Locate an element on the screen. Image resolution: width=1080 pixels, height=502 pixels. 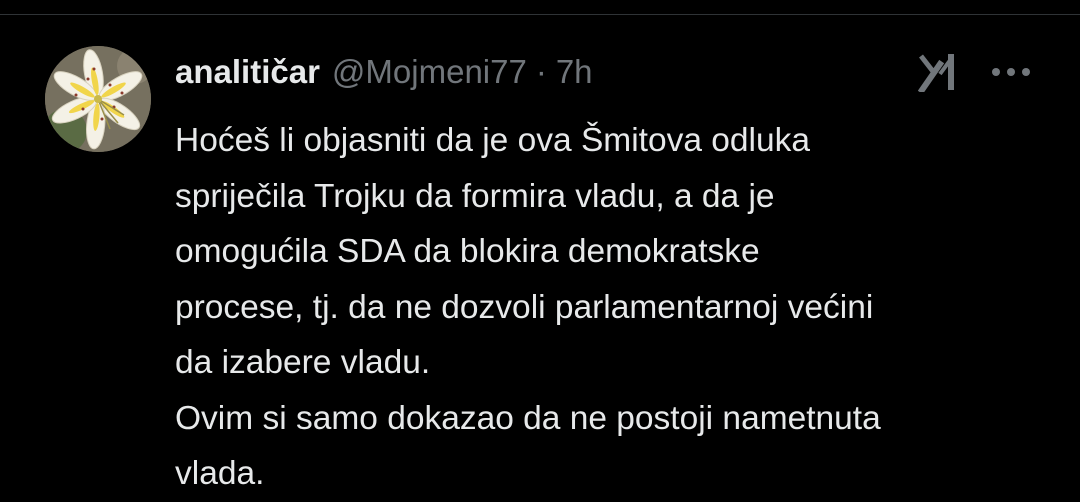
user-handle: @Mojmeni77 is located at coordinates (429, 72).